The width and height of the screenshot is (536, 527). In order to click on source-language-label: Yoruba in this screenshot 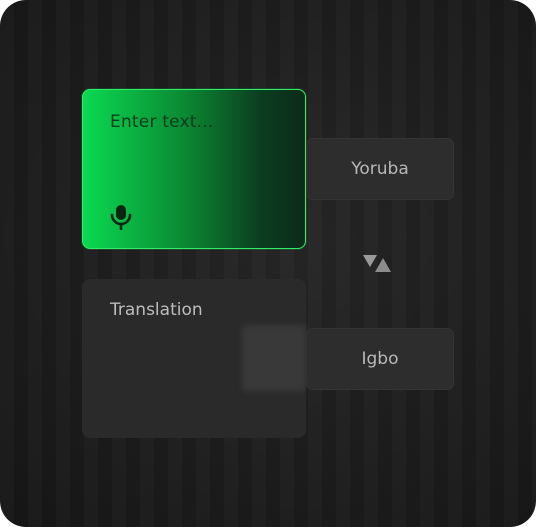, I will do `click(380, 169)`.